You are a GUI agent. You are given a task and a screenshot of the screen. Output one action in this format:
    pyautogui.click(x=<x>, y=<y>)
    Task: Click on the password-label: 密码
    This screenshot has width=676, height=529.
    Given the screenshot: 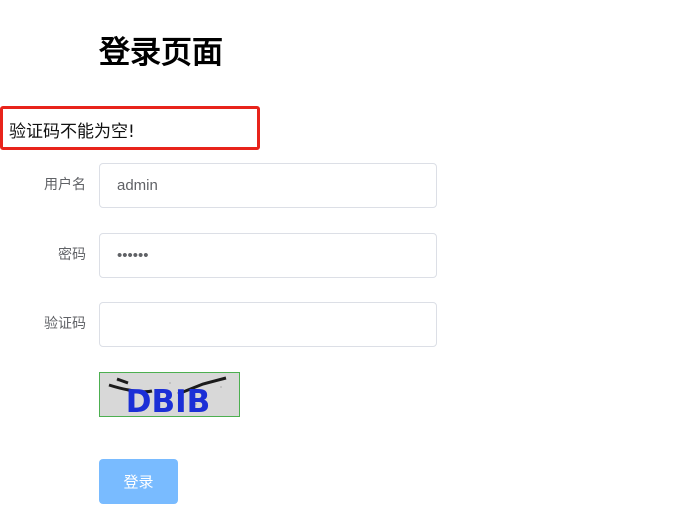 What is the action you would take?
    pyautogui.click(x=72, y=255)
    